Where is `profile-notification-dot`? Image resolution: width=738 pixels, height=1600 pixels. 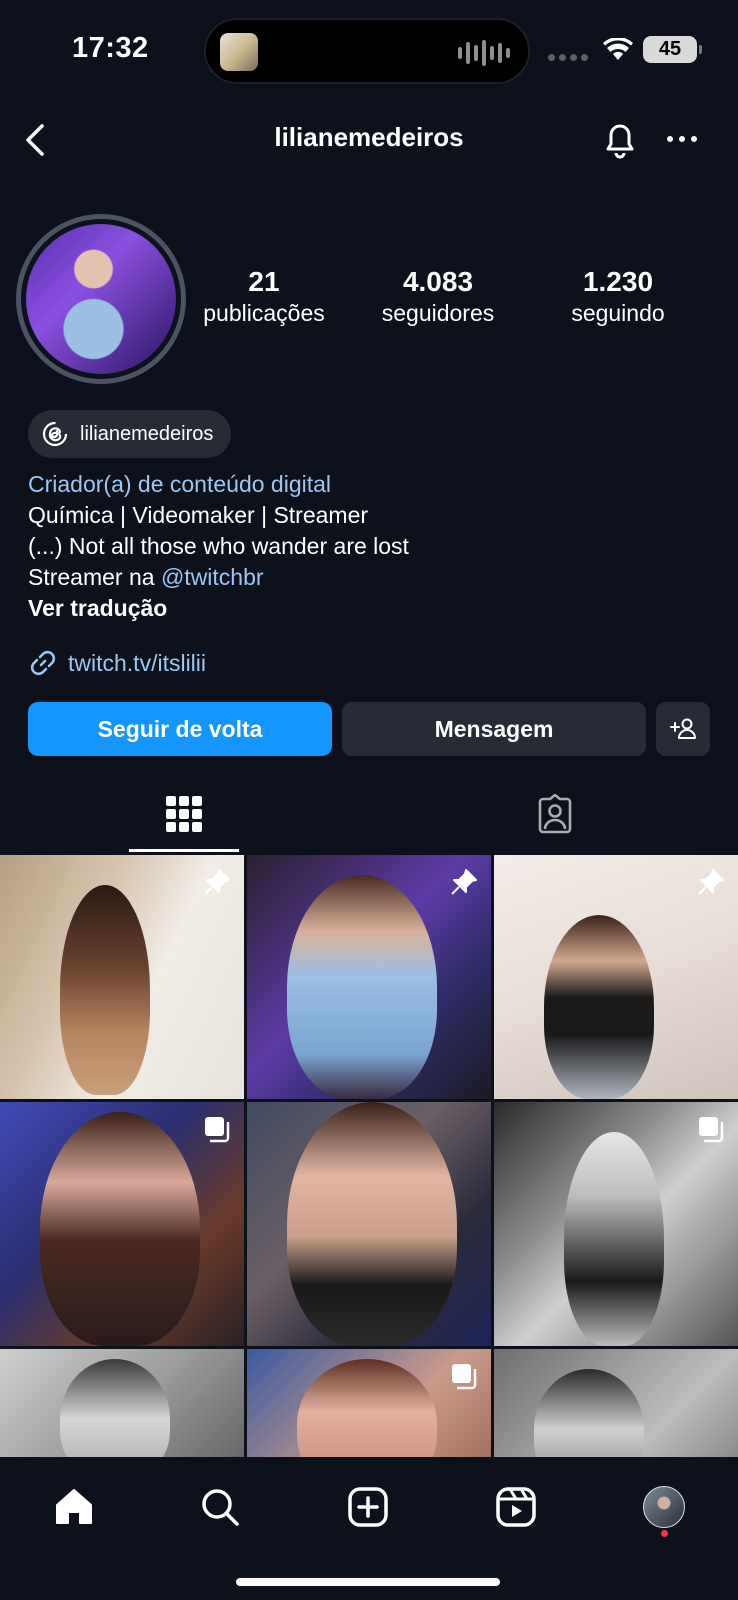
profile-notification-dot is located at coordinates (664, 1533).